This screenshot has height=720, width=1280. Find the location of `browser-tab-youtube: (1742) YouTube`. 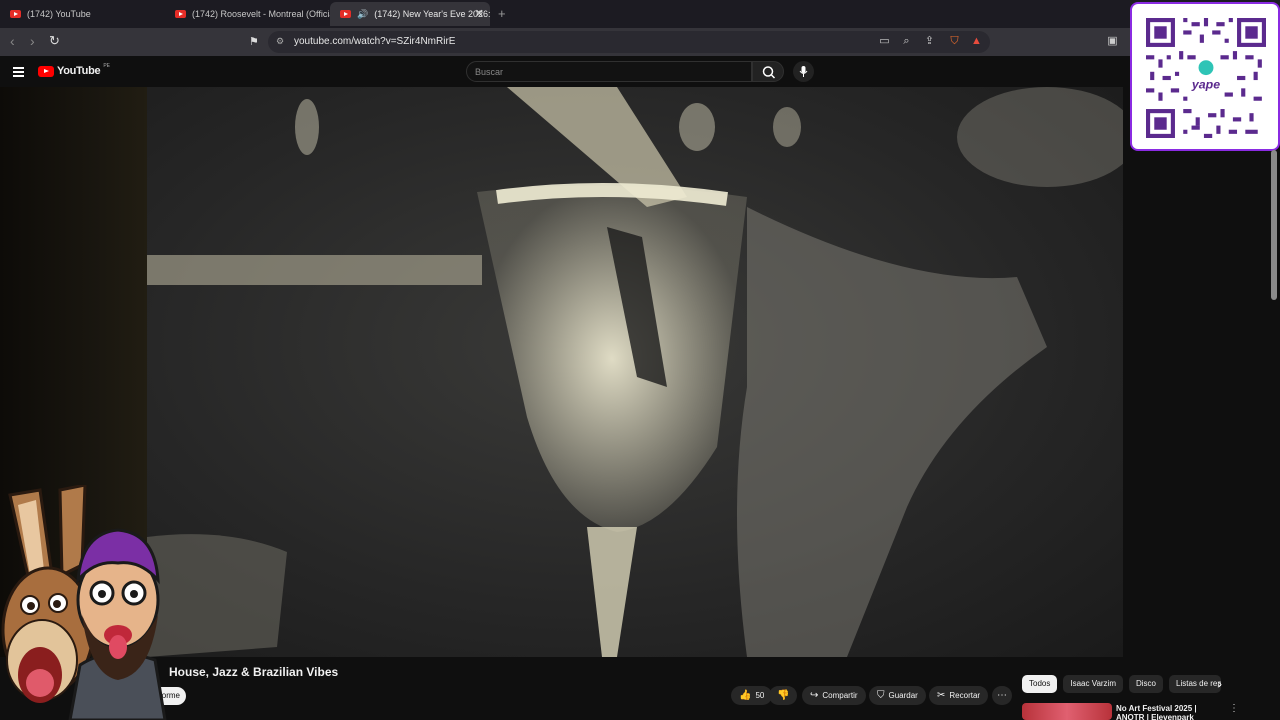

browser-tab-youtube: (1742) YouTube is located at coordinates (82, 14).